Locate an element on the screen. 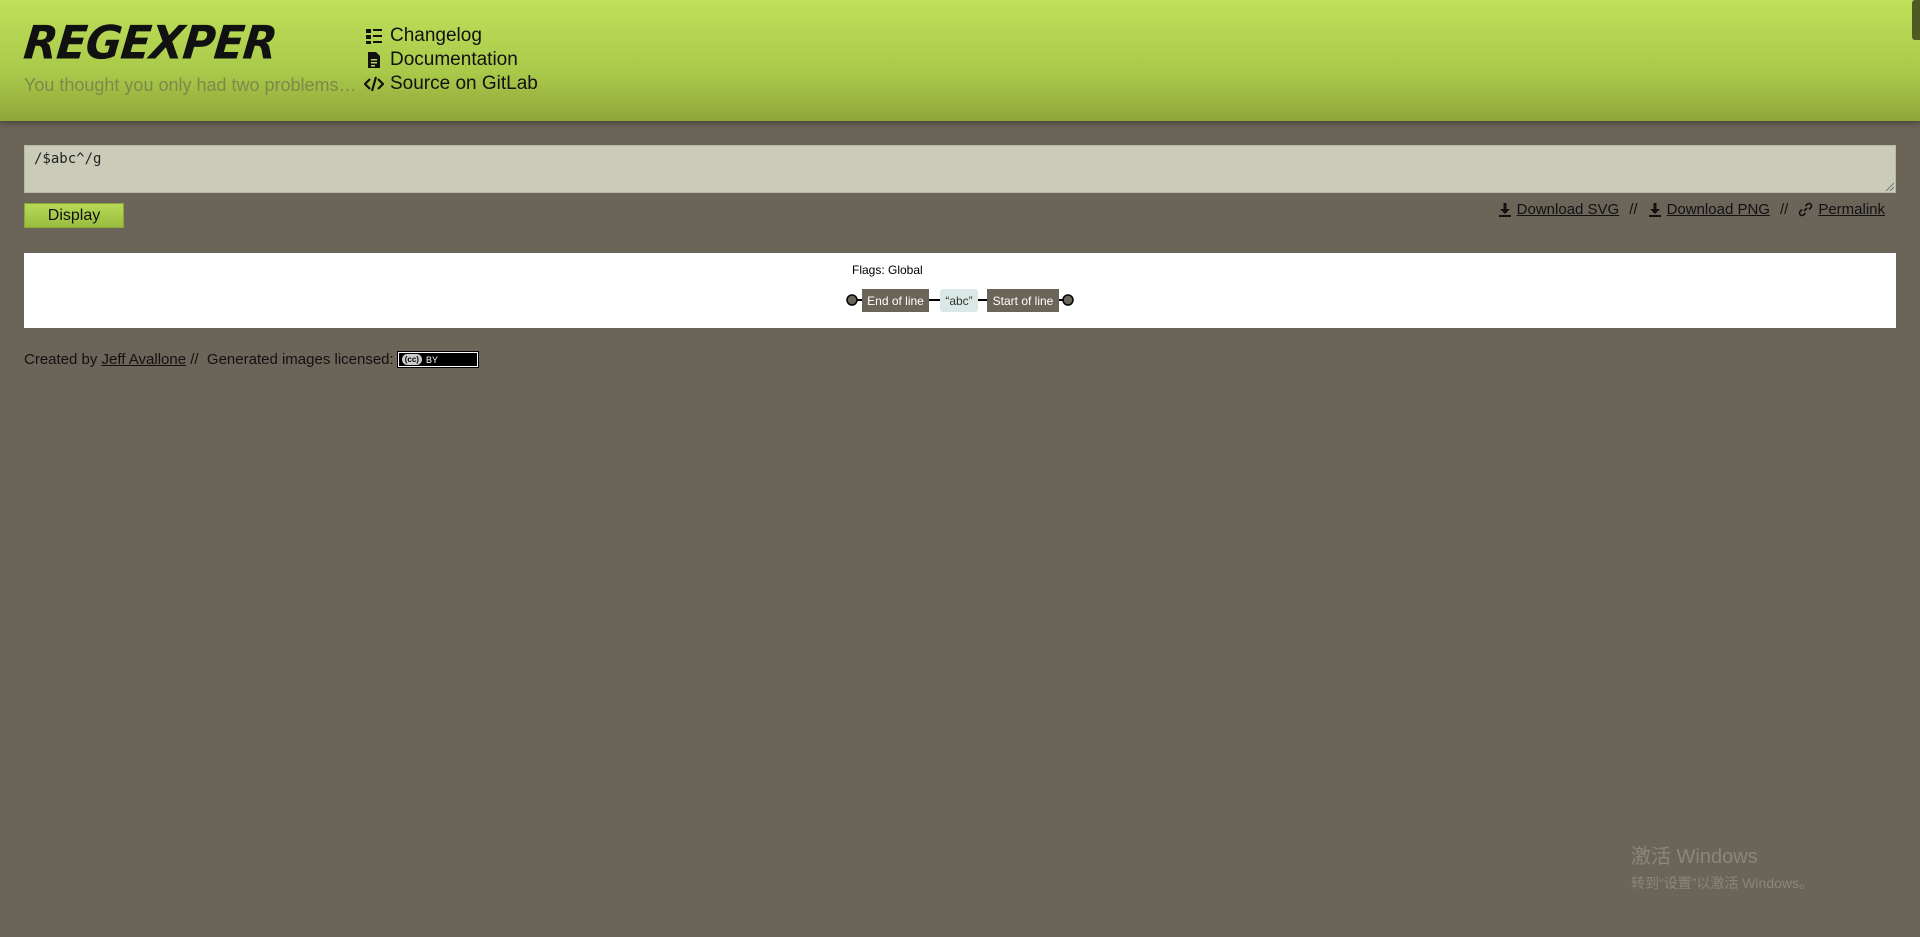 This screenshot has height=937, width=1920. nav-menu: Changelog Documentation Source on GitLab is located at coordinates (451, 60).